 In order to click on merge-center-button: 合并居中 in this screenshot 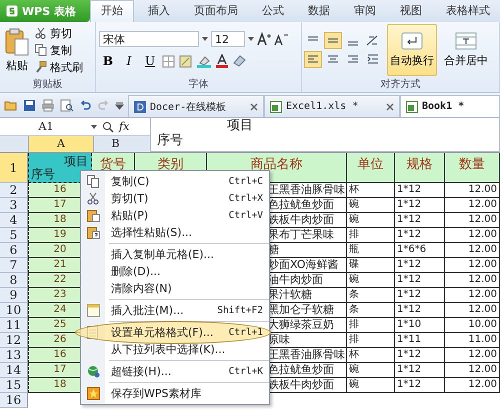, I will do `click(466, 50)`.